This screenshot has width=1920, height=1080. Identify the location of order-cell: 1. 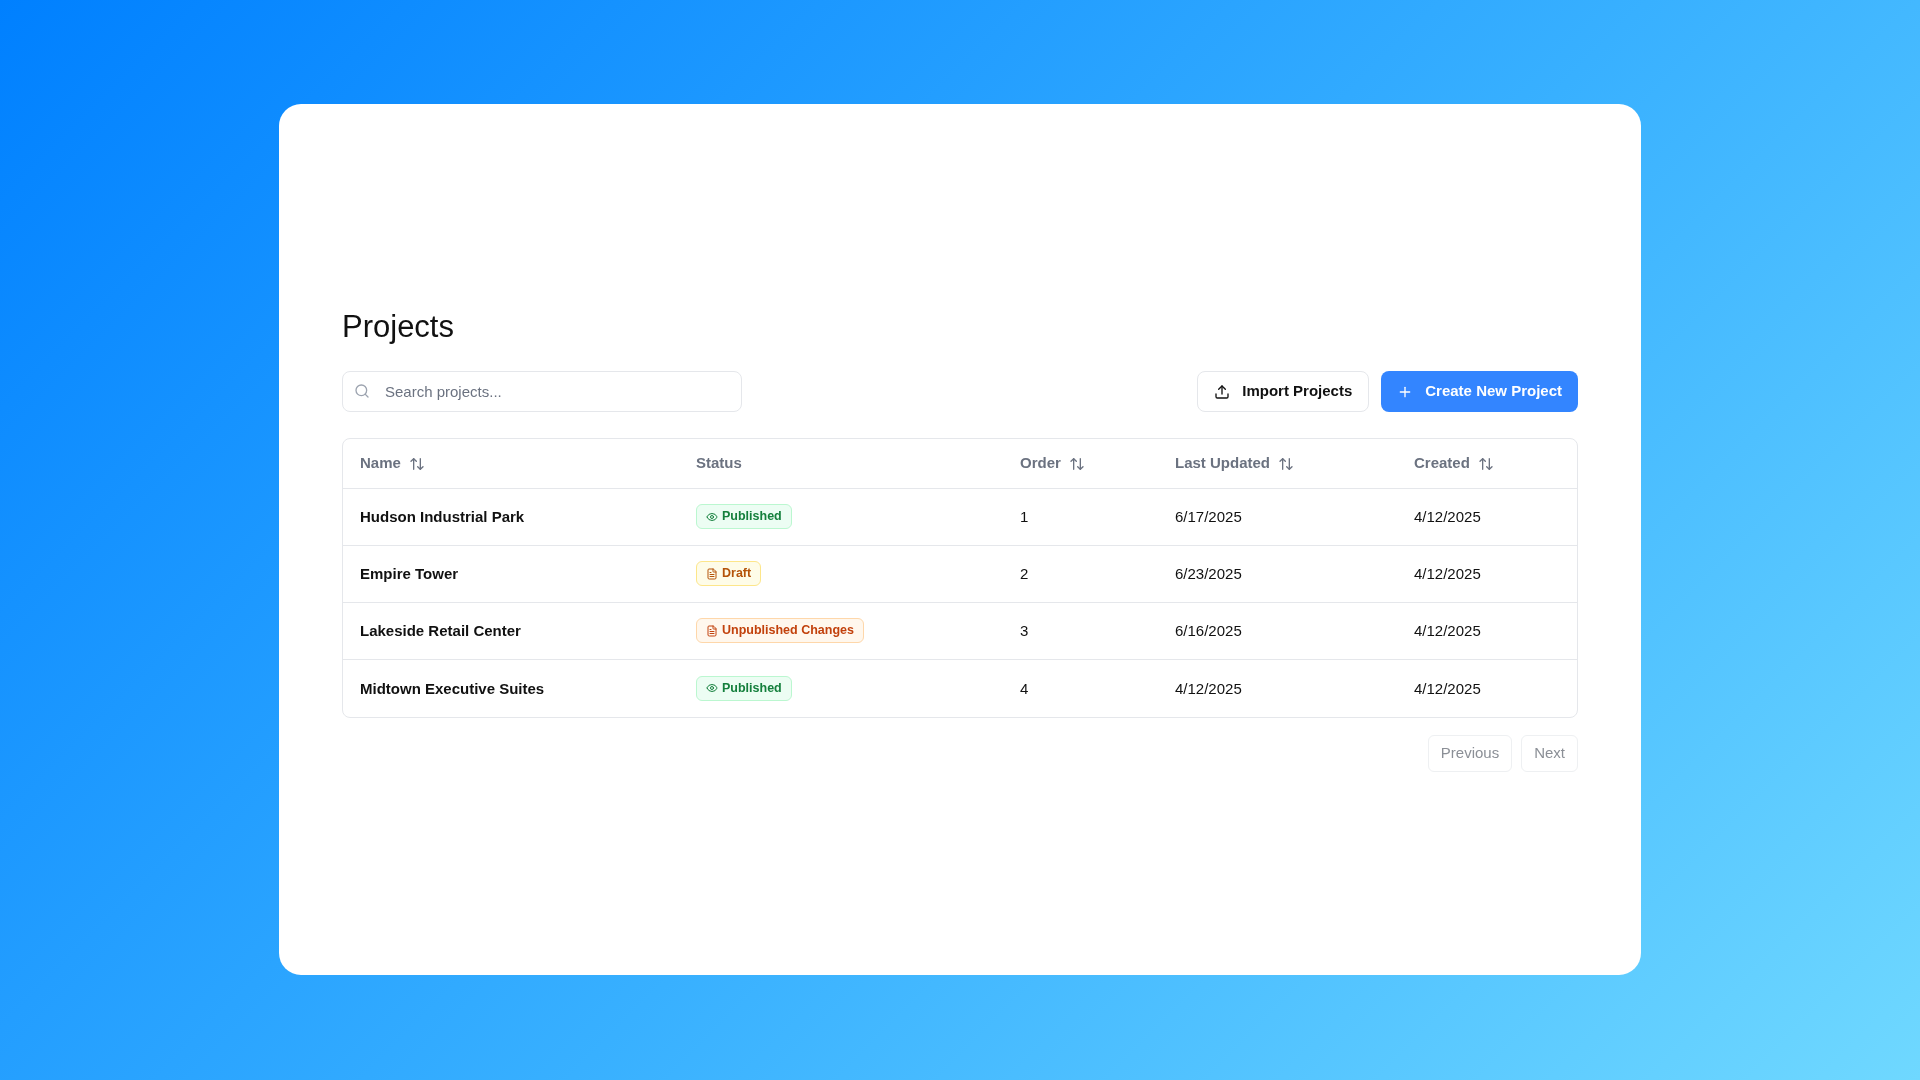
(1024, 516).